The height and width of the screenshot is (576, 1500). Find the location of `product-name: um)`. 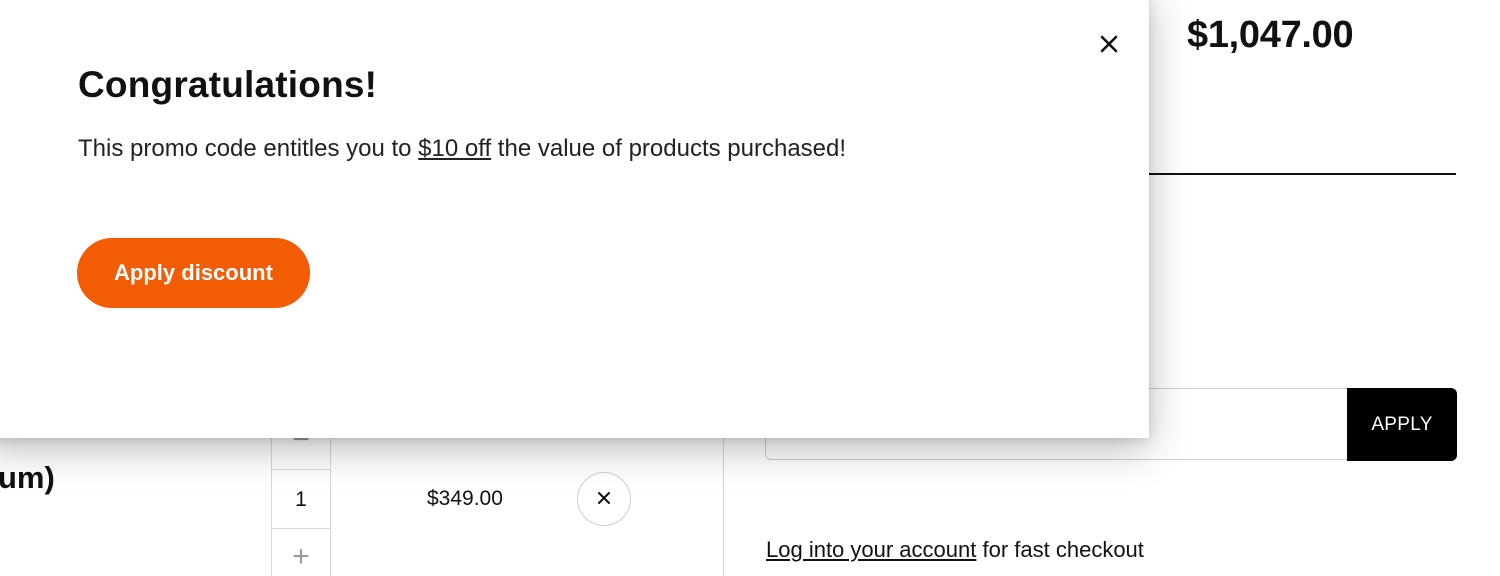

product-name: um) is located at coordinates (27, 477).